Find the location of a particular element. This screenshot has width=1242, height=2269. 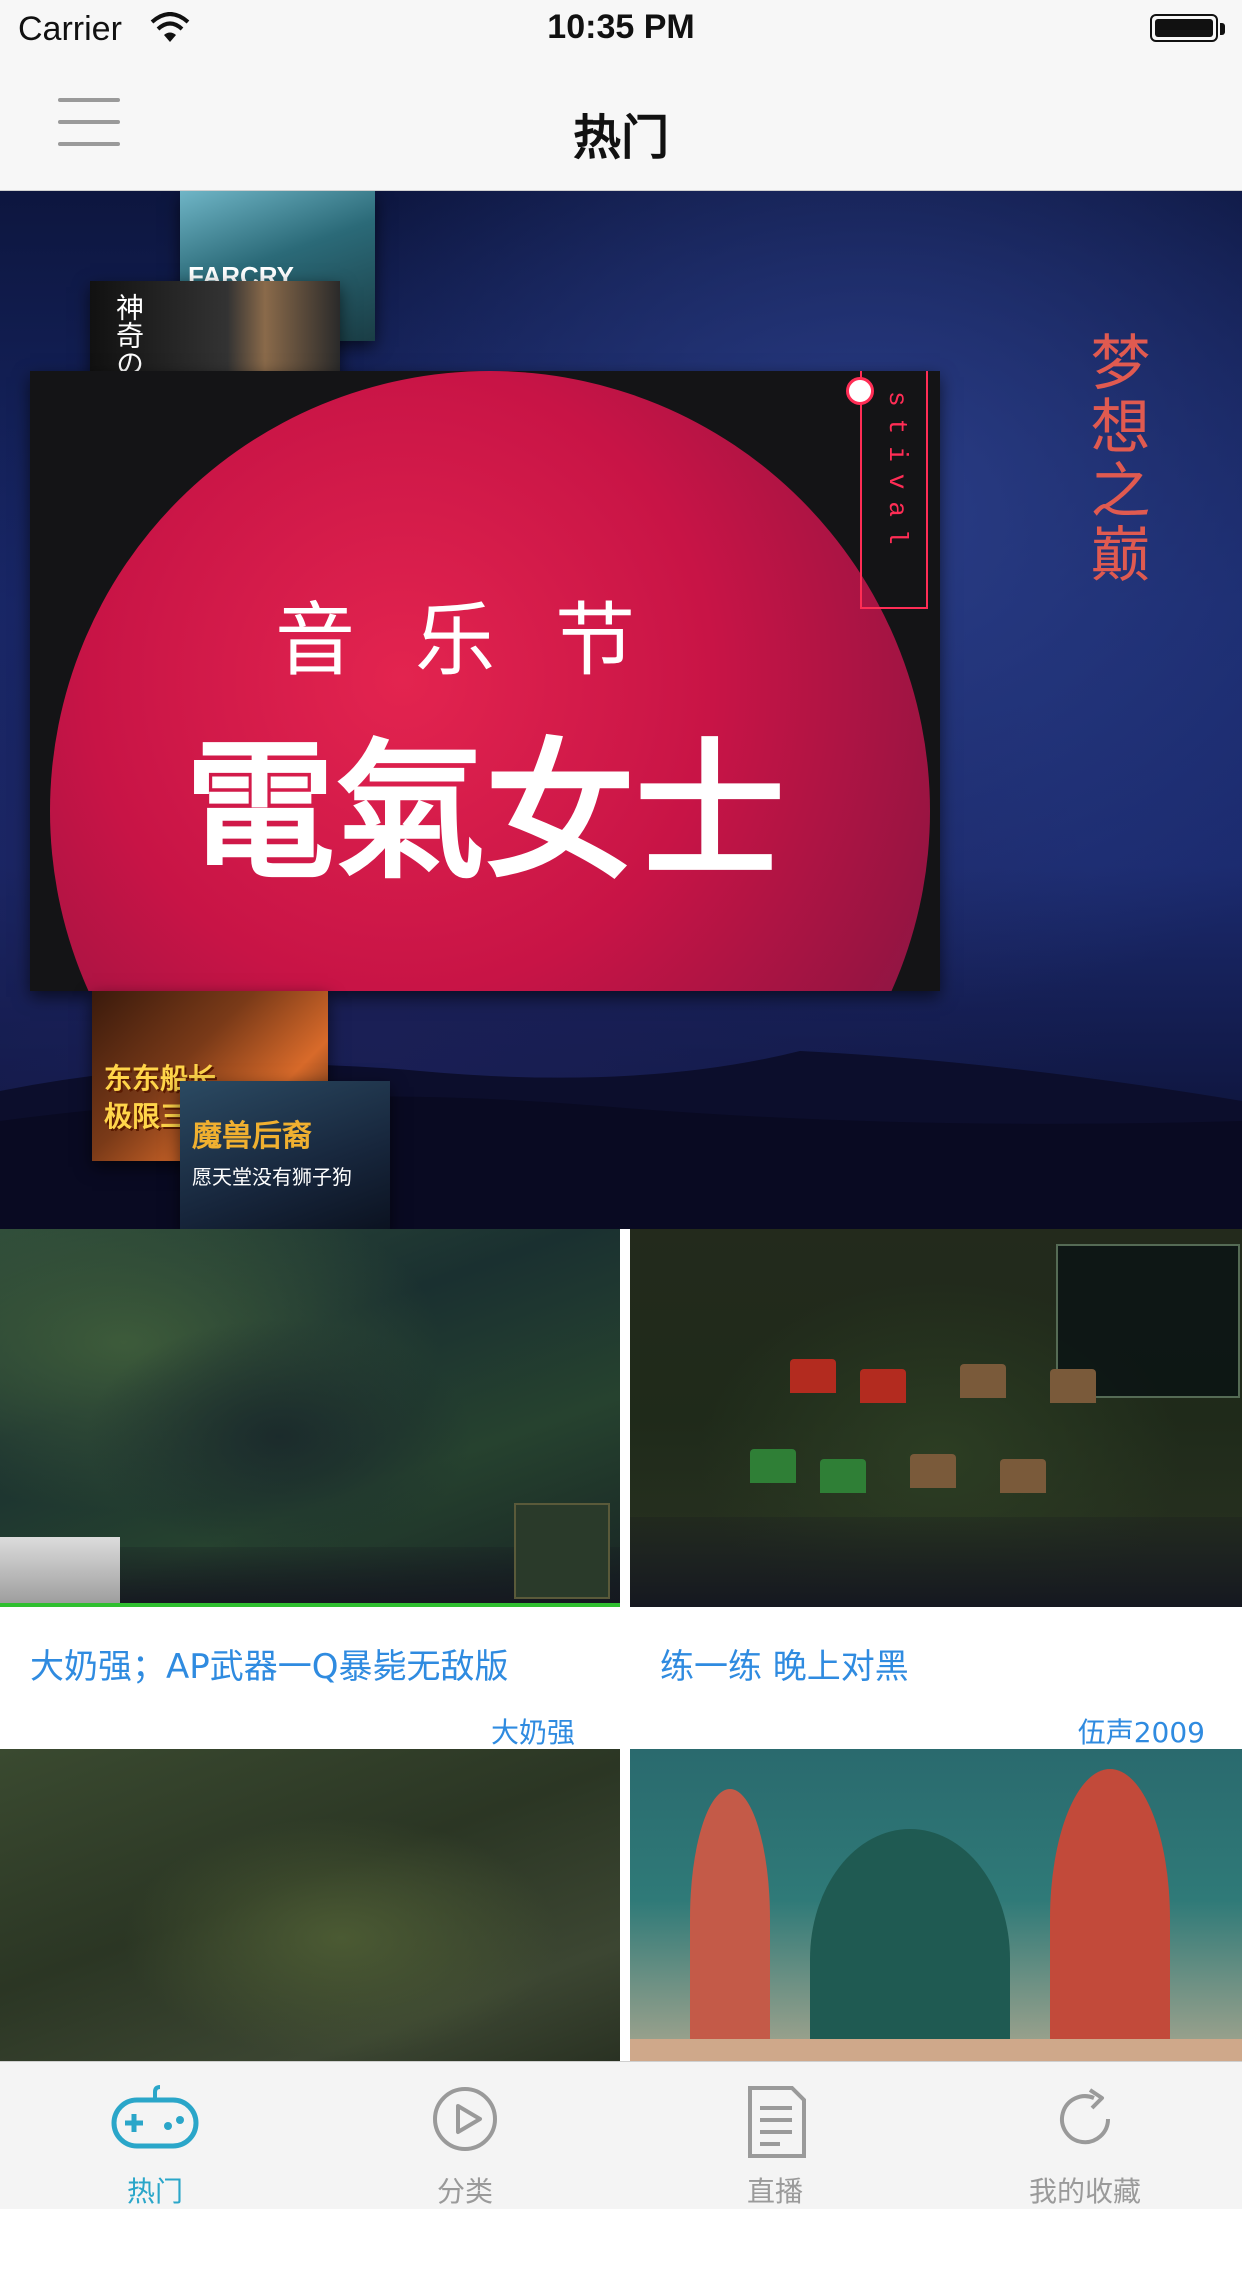

video-title: 练一练 晚上对黑 is located at coordinates (784, 1667).